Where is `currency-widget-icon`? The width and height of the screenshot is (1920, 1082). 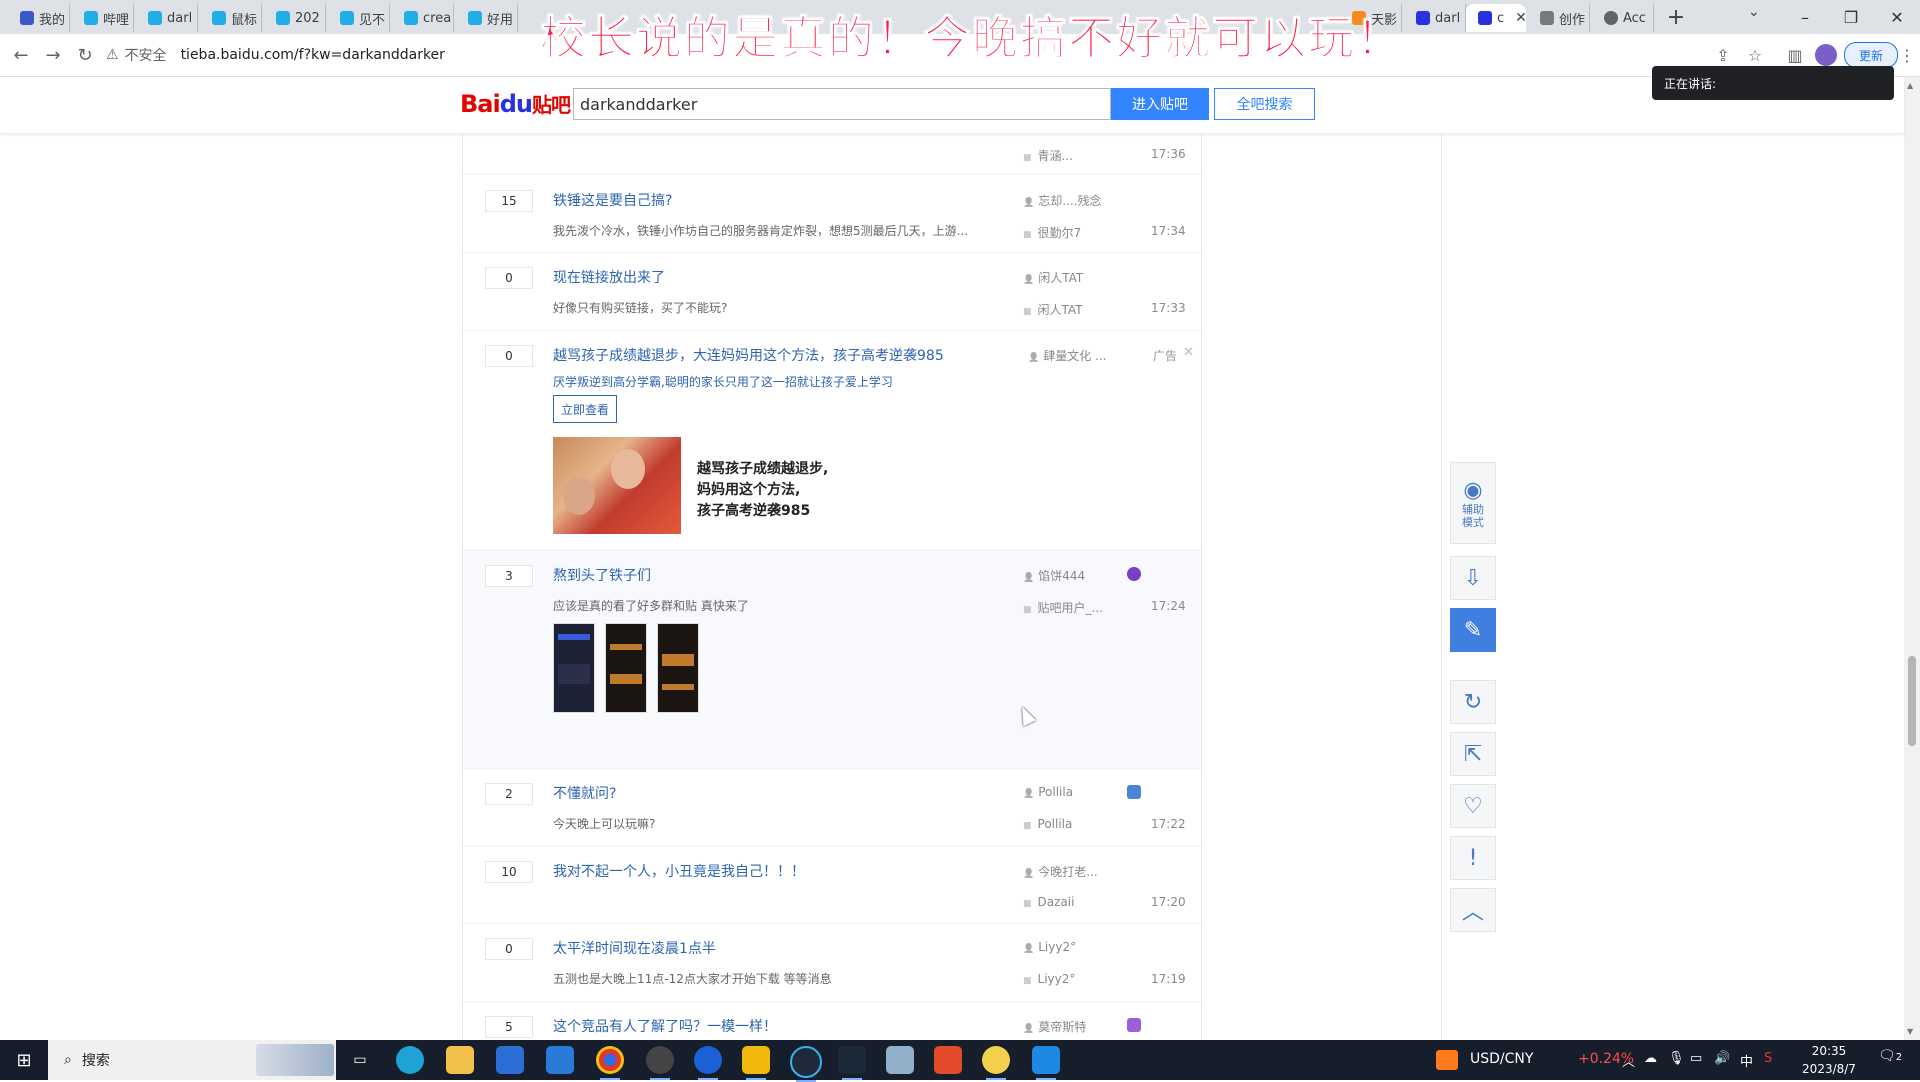 currency-widget-icon is located at coordinates (1447, 1060).